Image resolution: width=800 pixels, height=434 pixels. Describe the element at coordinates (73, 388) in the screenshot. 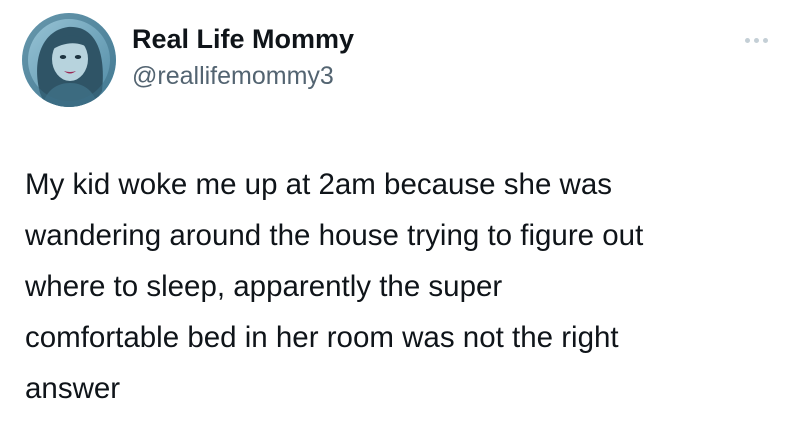

I see `tweet-text-line: answer` at that location.